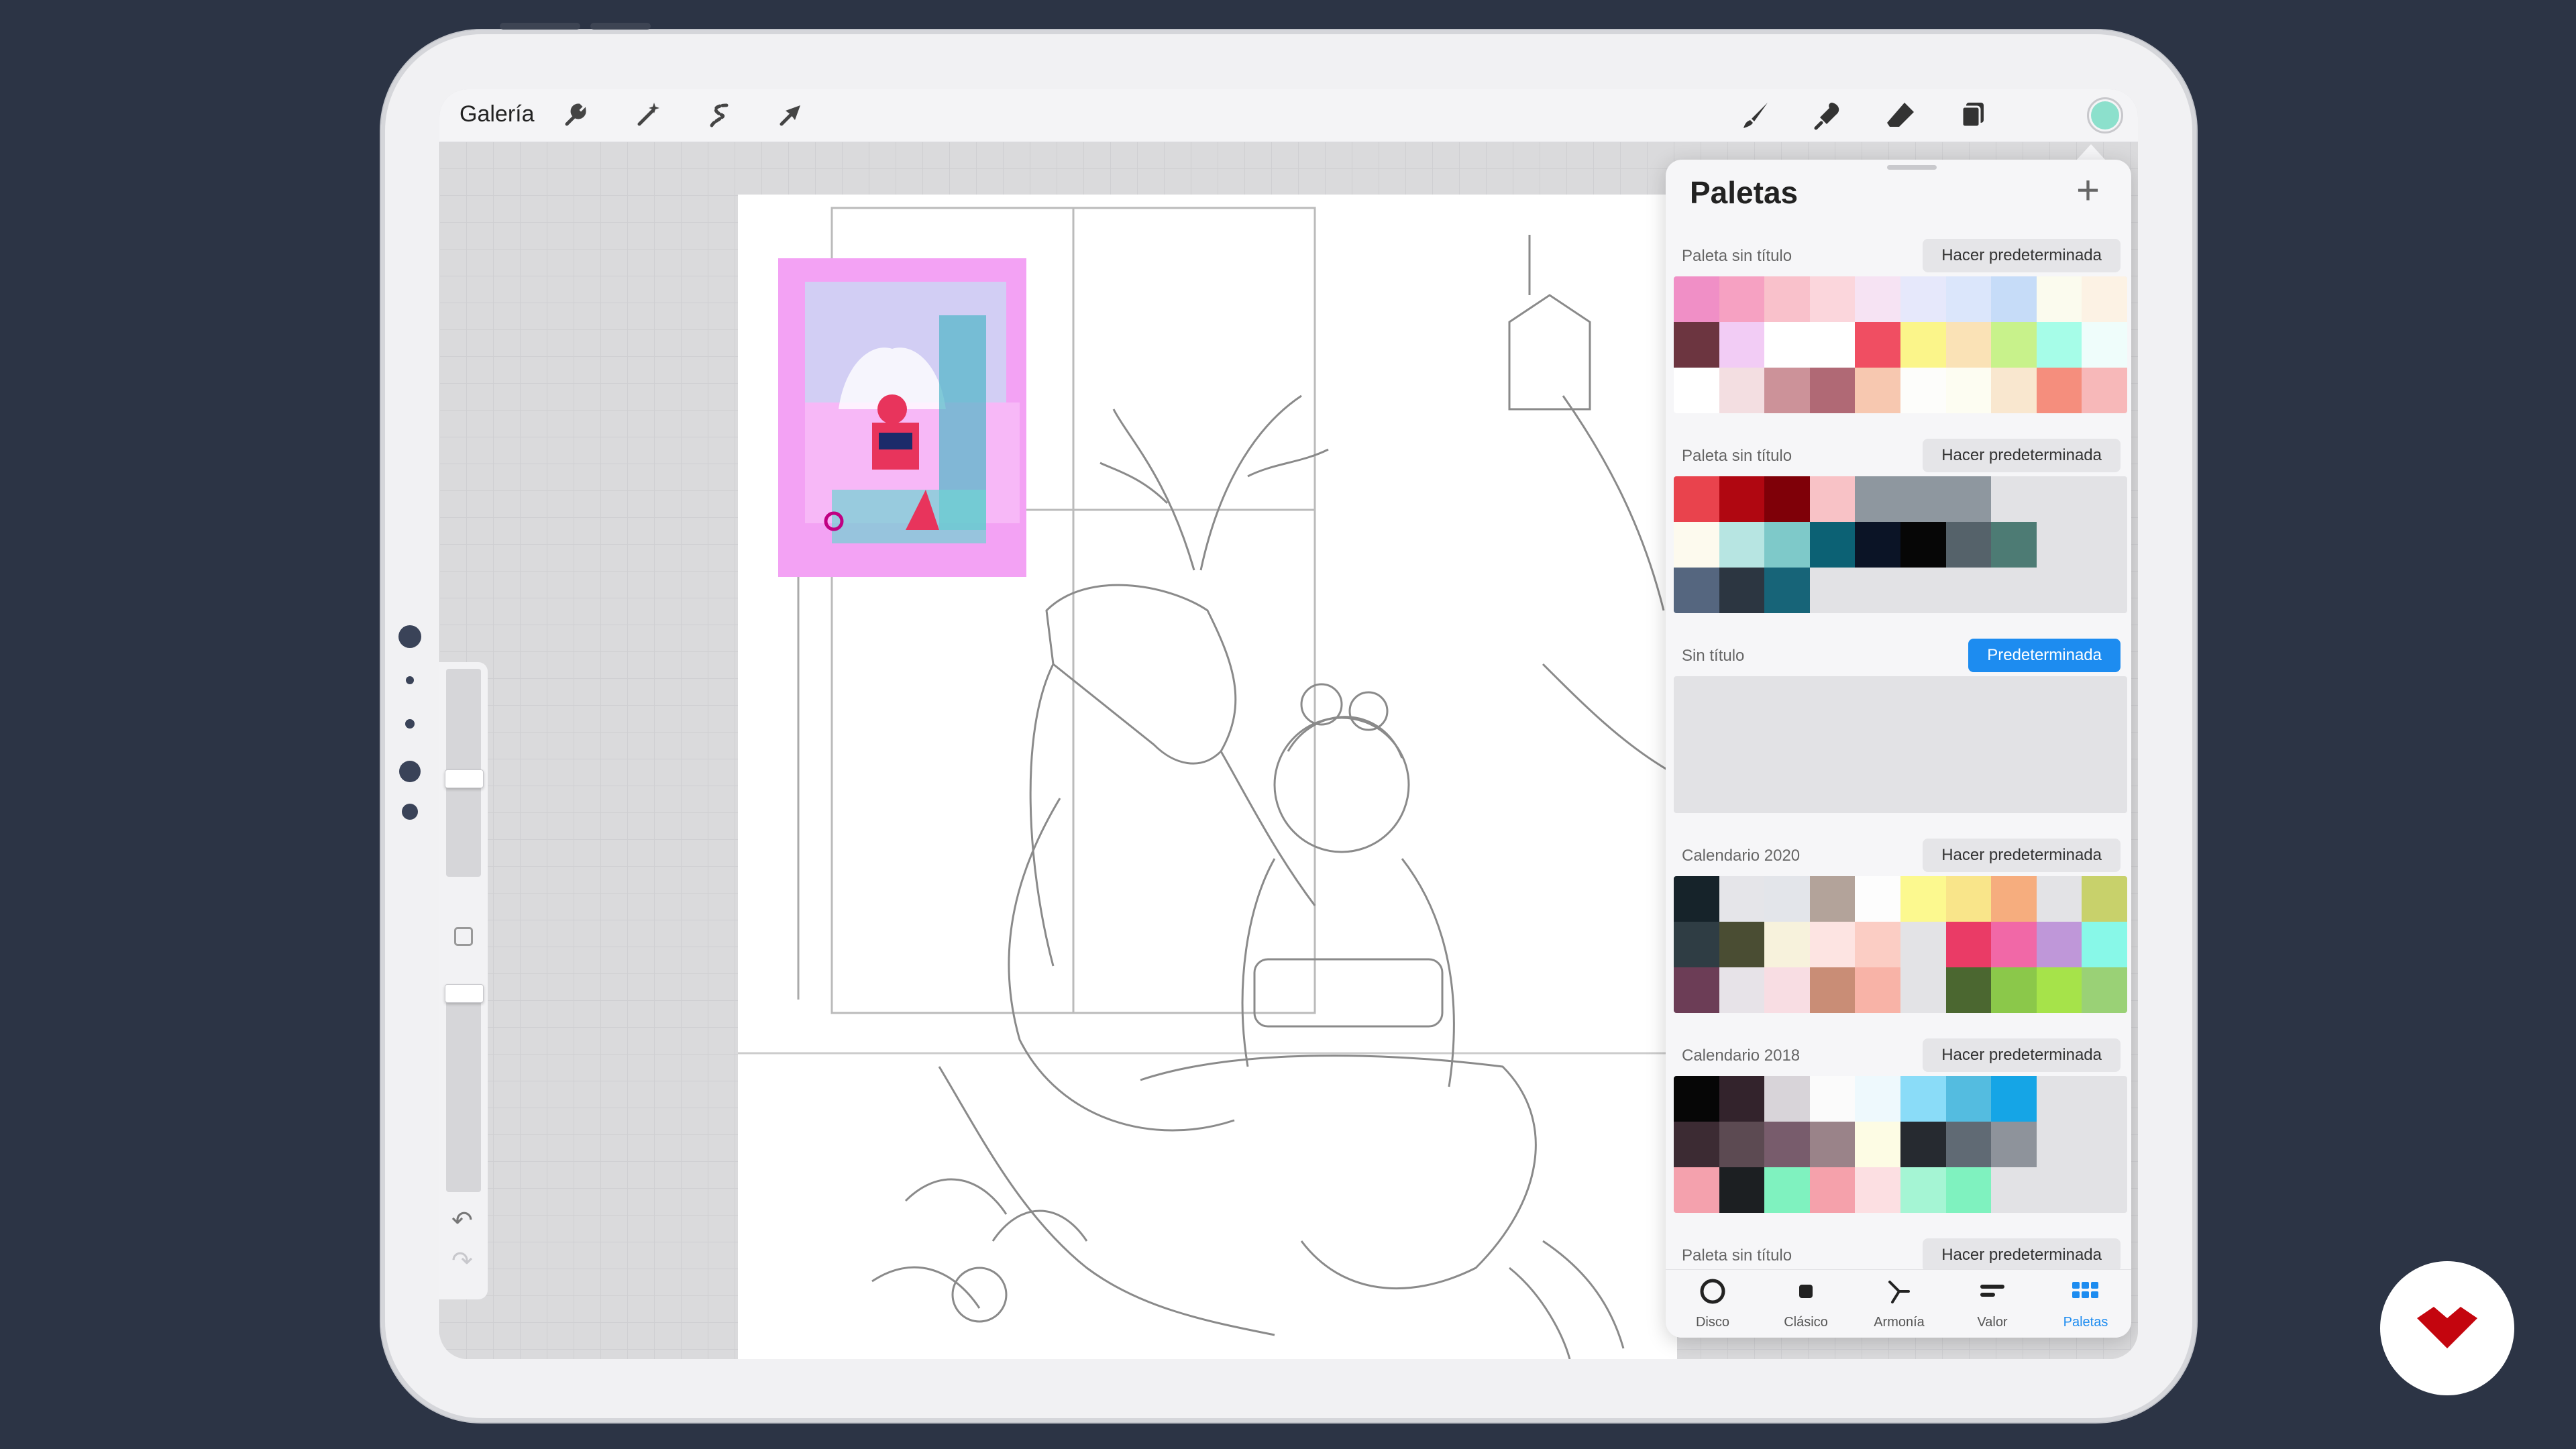  Describe the element at coordinates (462, 1220) in the screenshot. I see `undo-icon: ↶` at that location.